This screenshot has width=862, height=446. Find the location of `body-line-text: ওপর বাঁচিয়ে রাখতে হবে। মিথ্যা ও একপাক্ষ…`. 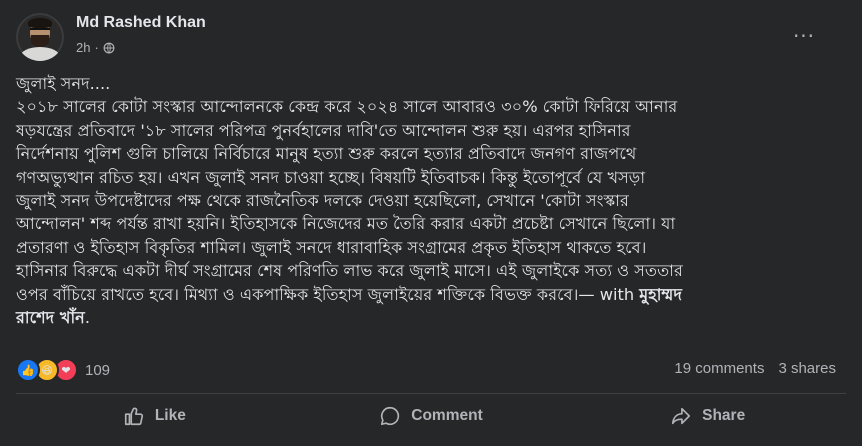

body-line-text: ওপর বাঁচিয়ে রাখতে হবে। মিথ্যা ও একপাক্ষ… is located at coordinates (325, 294).